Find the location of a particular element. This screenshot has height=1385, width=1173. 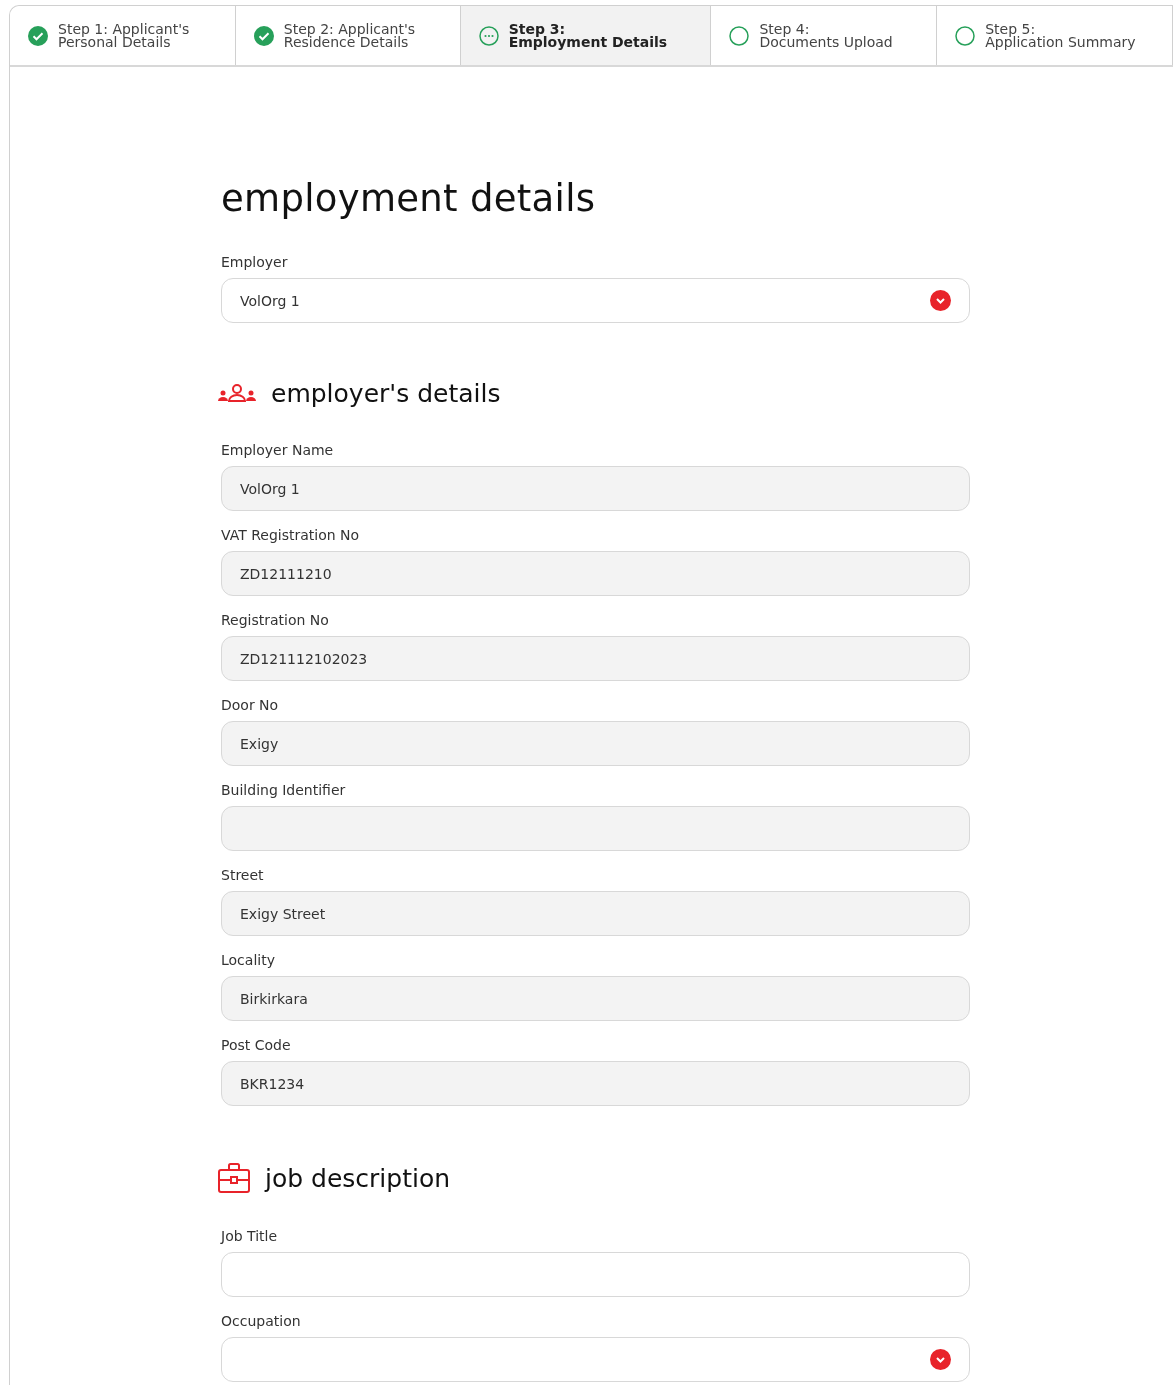

step-label: Step 2: Applicant's Residence Details is located at coordinates (349, 35).